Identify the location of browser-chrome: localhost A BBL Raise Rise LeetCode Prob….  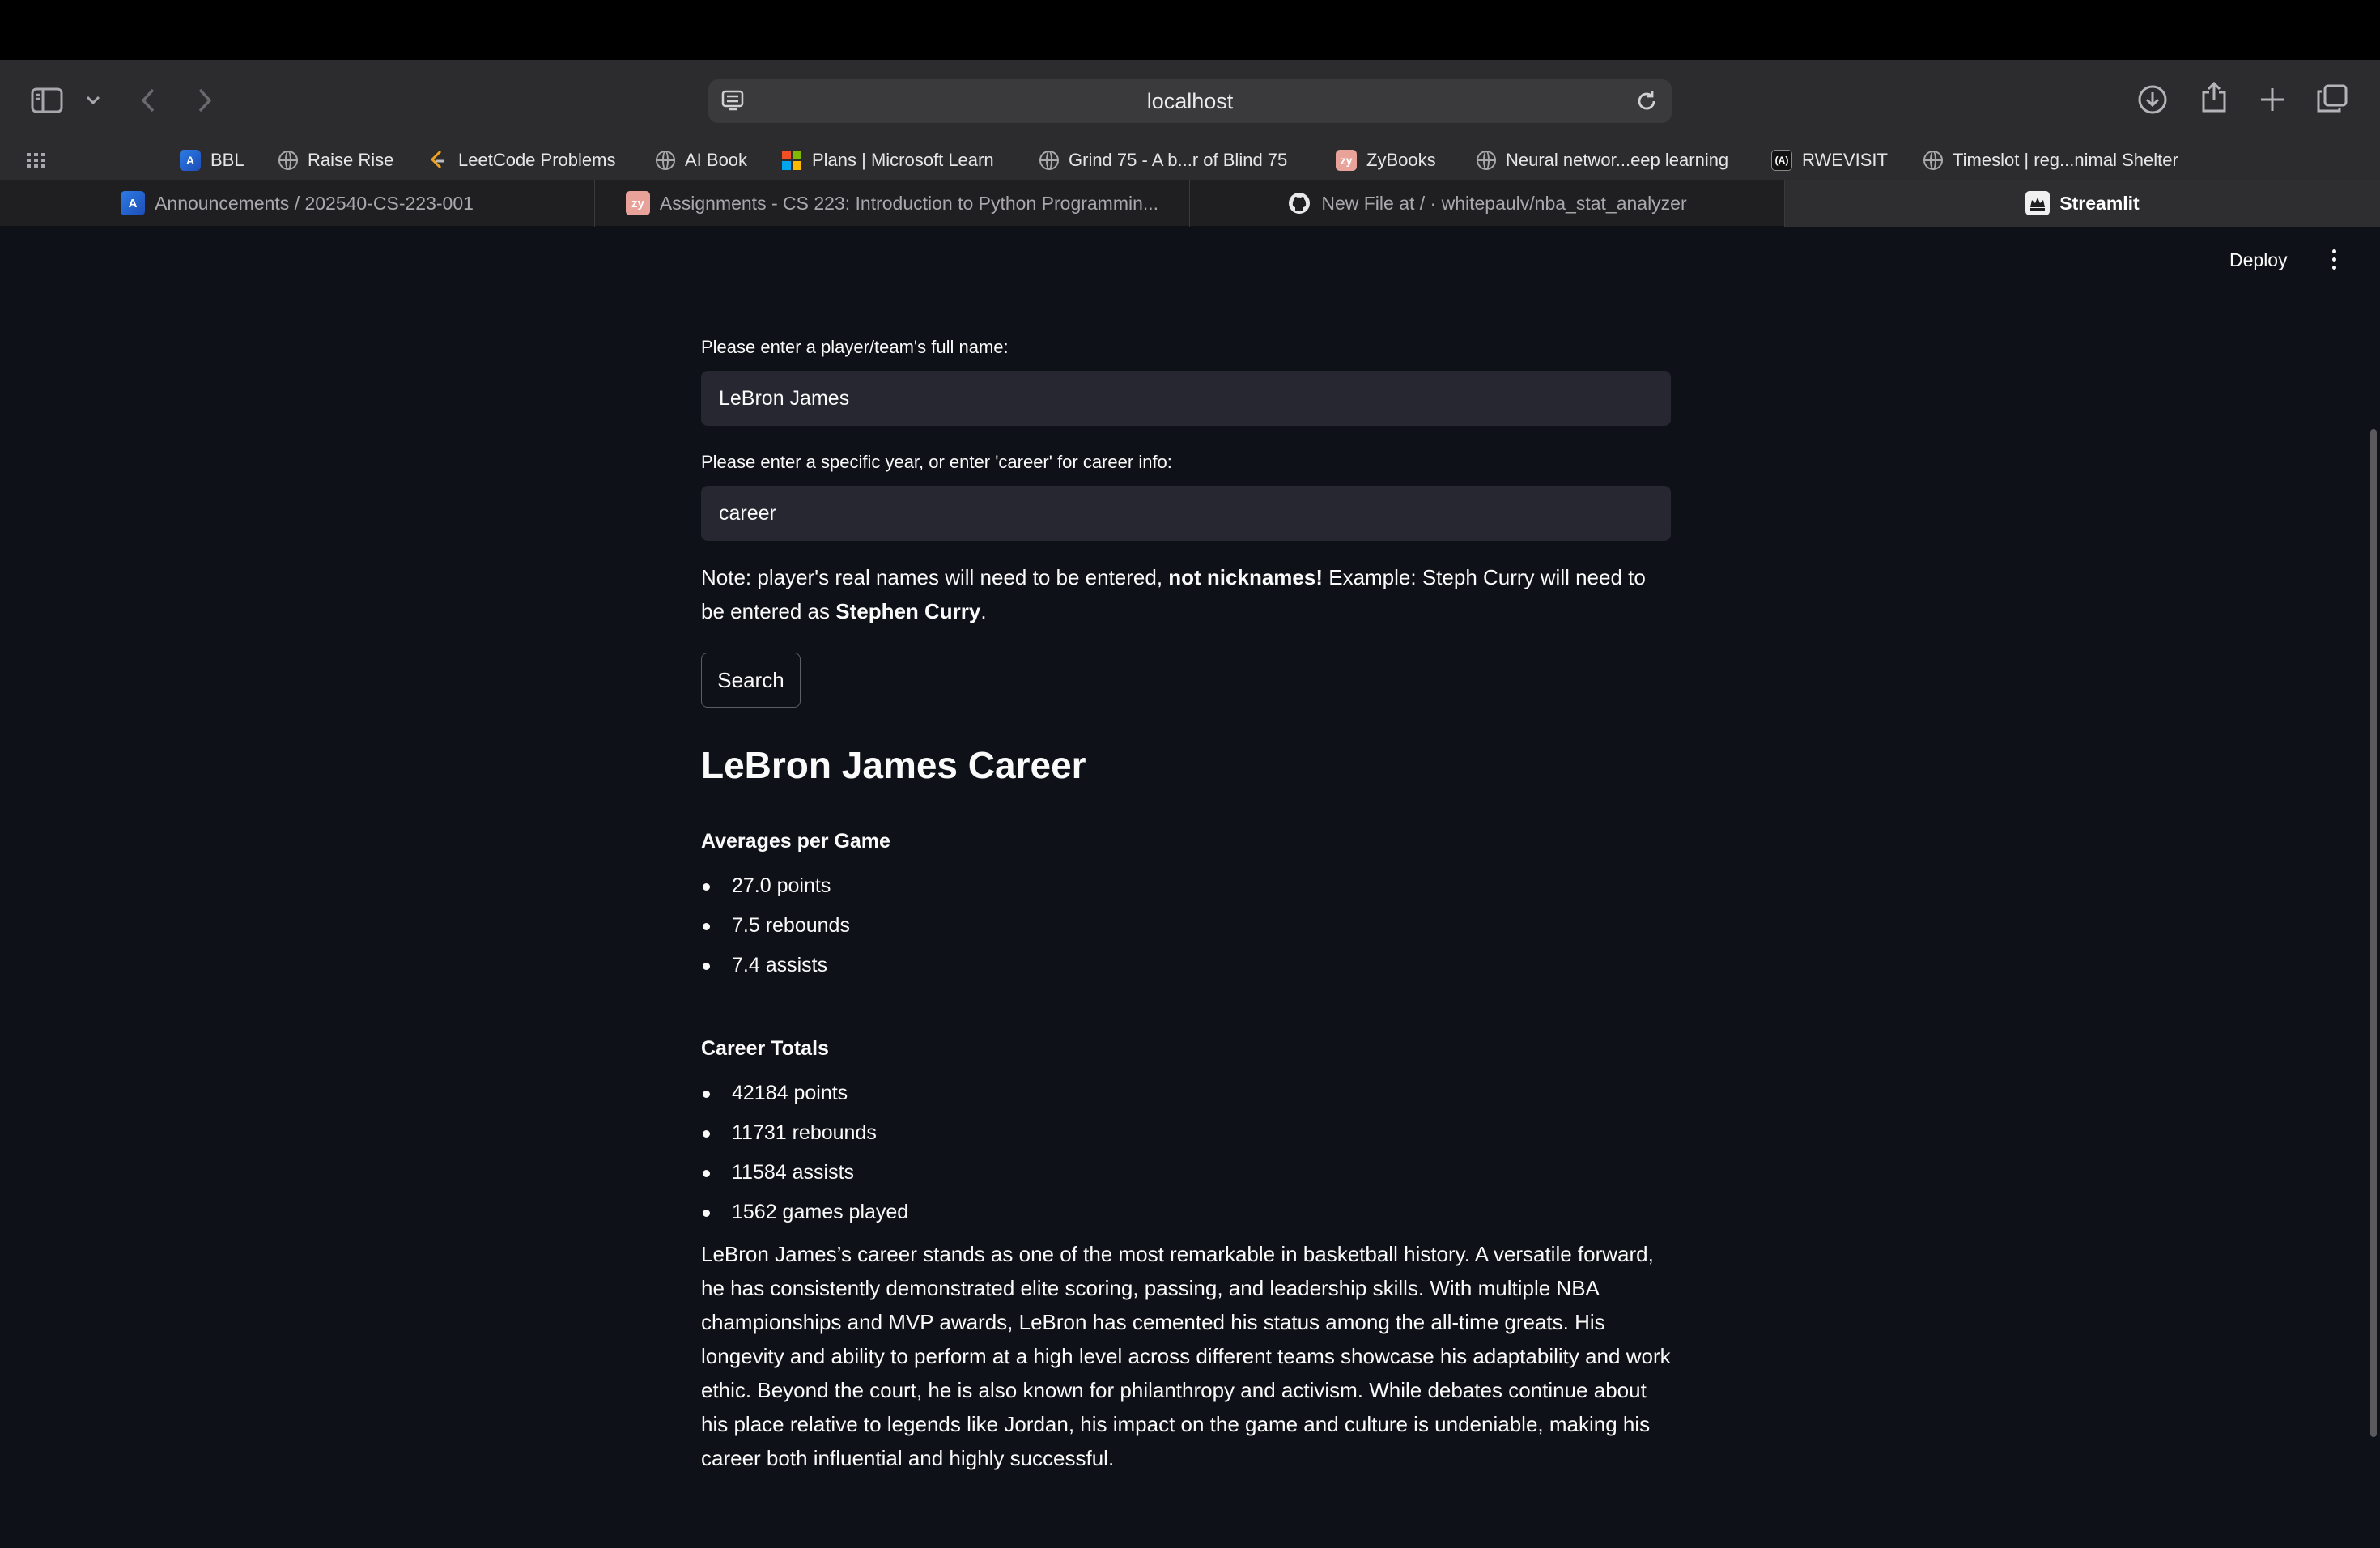
(1190, 120).